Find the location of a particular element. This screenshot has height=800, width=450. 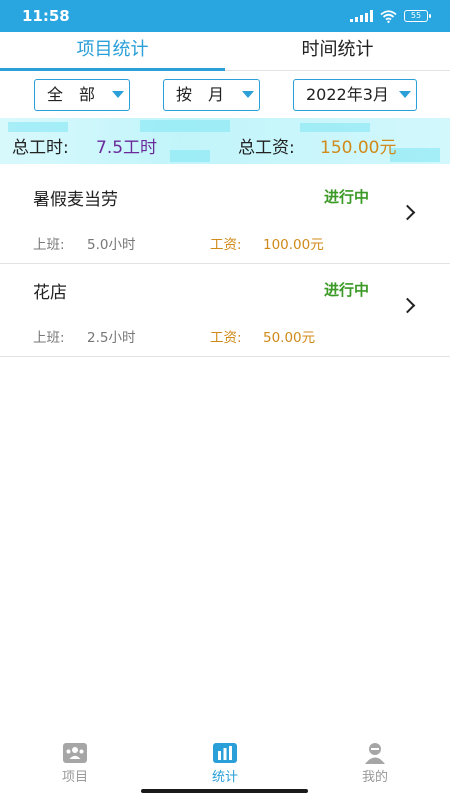

tab-project-stats: 项目统计 is located at coordinates (112, 51).